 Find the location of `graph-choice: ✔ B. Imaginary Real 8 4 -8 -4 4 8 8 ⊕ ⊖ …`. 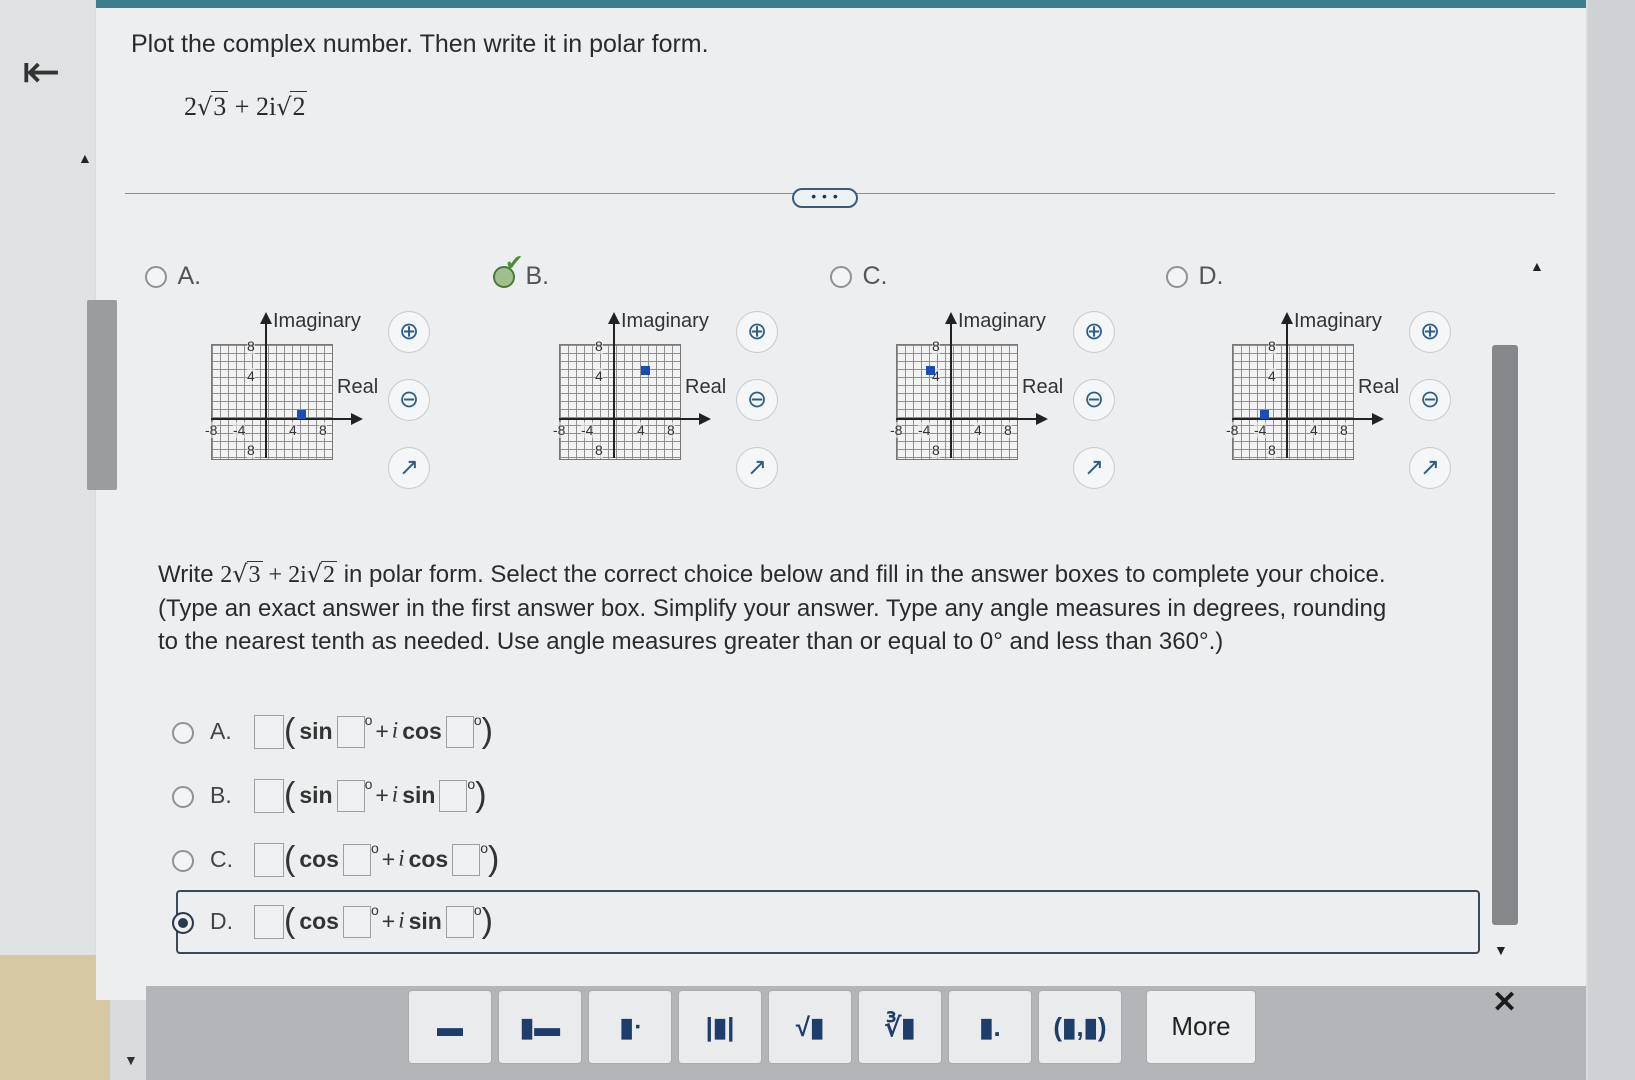

graph-choice: ✔ B. Imaginary Real 8 4 -8 -4 4 8 8 ⊕ ⊖ … is located at coordinates (653, 371).